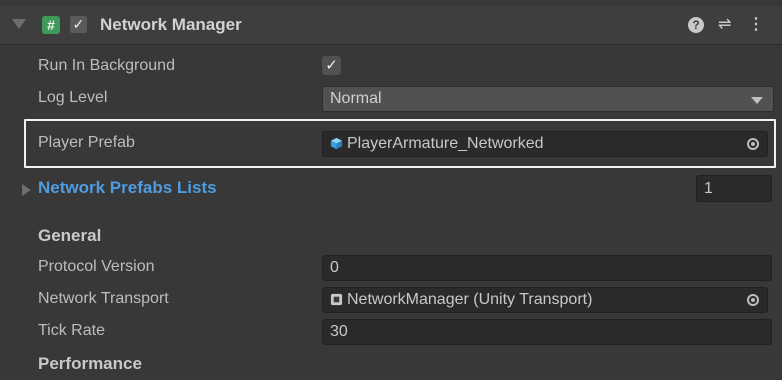 This screenshot has width=782, height=380. I want to click on dropdown-arrow-icon, so click(757, 100).